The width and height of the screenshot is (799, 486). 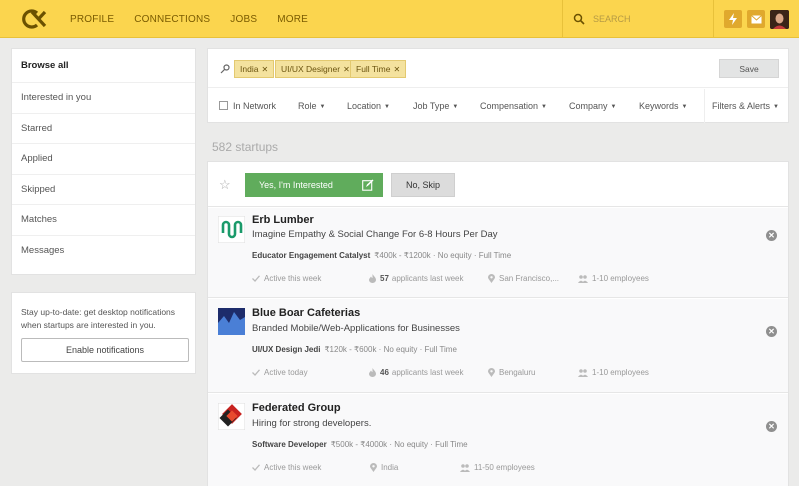 What do you see at coordinates (384, 467) in the screenshot?
I see `location-meta: India` at bounding box center [384, 467].